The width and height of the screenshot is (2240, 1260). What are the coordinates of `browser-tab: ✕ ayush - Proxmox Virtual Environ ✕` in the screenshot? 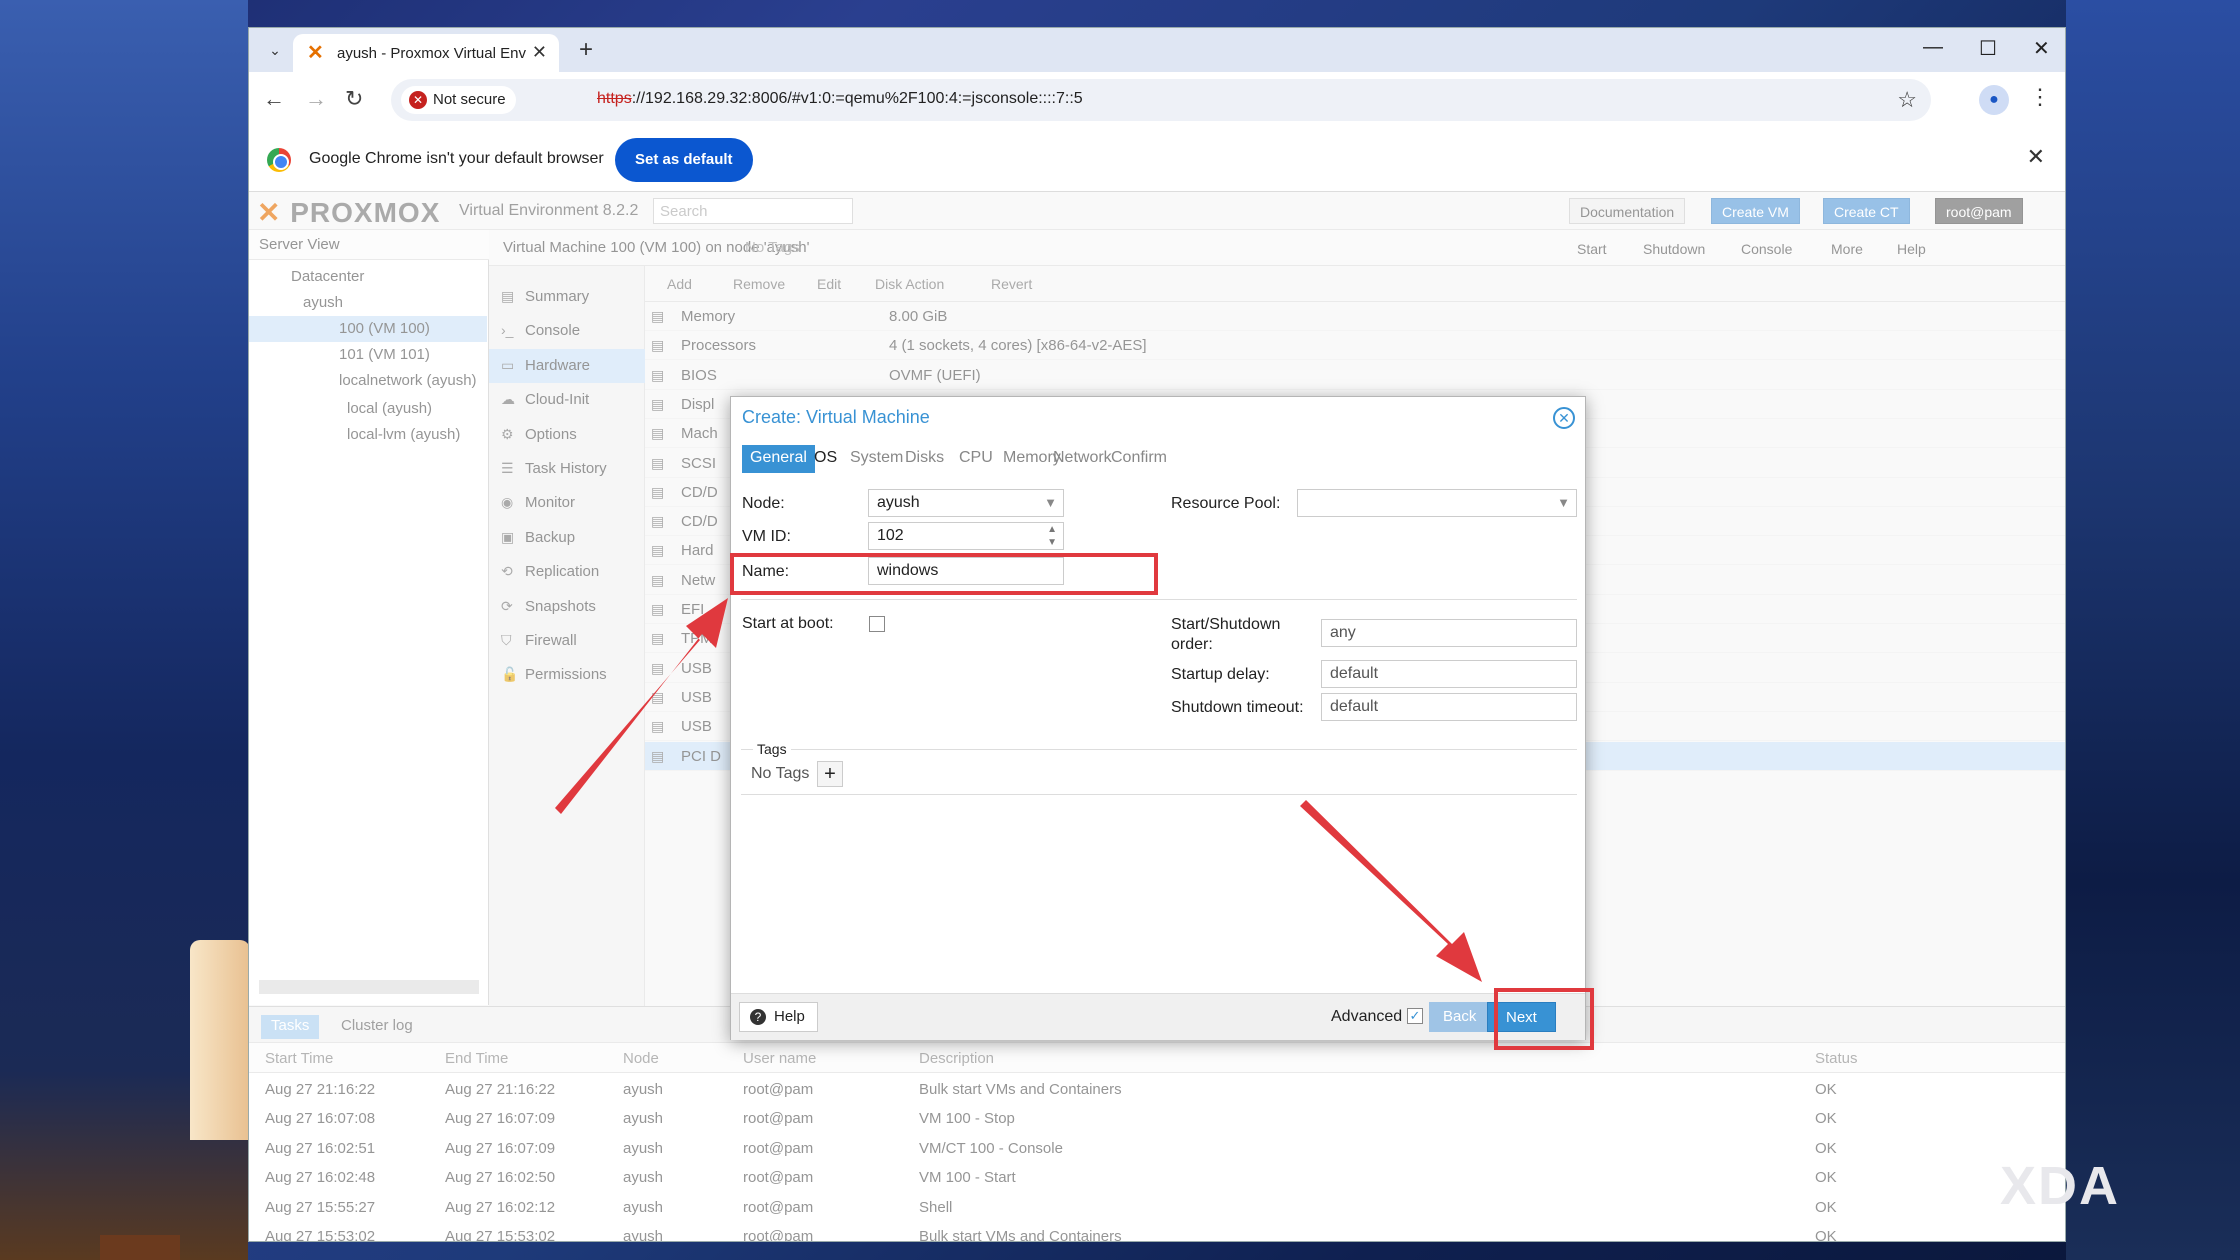 It's located at (426, 53).